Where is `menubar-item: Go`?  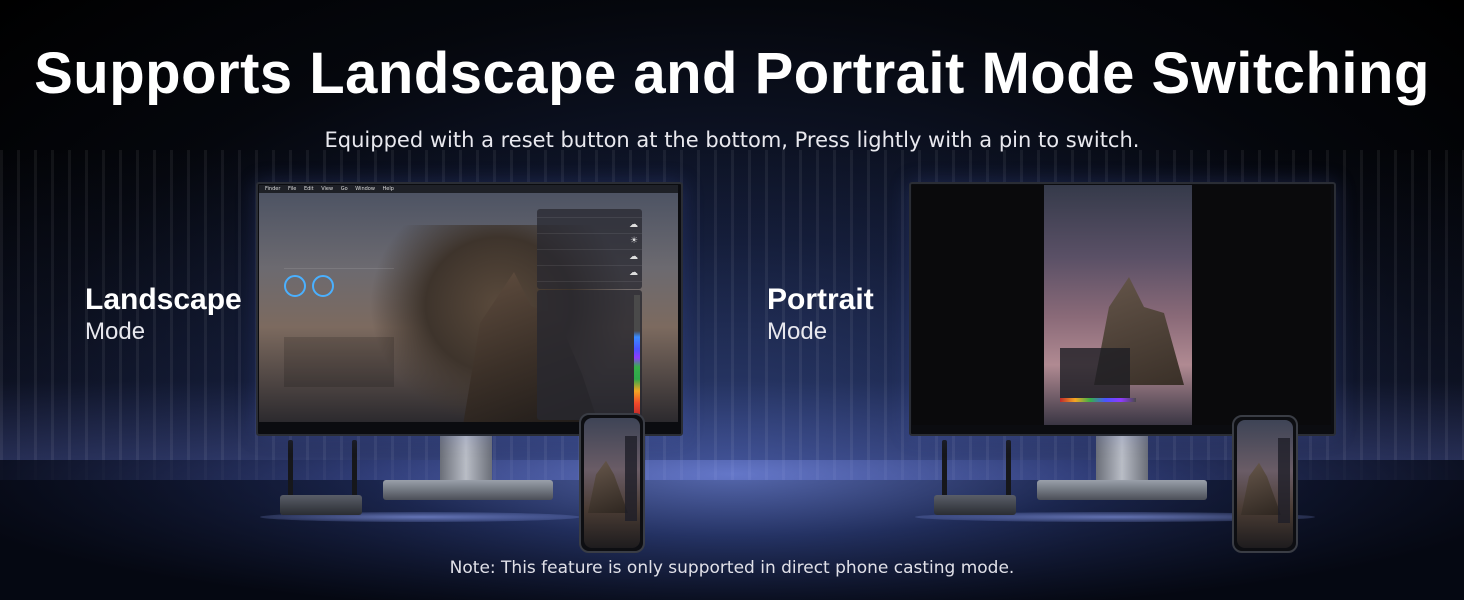 menubar-item: Go is located at coordinates (344, 189).